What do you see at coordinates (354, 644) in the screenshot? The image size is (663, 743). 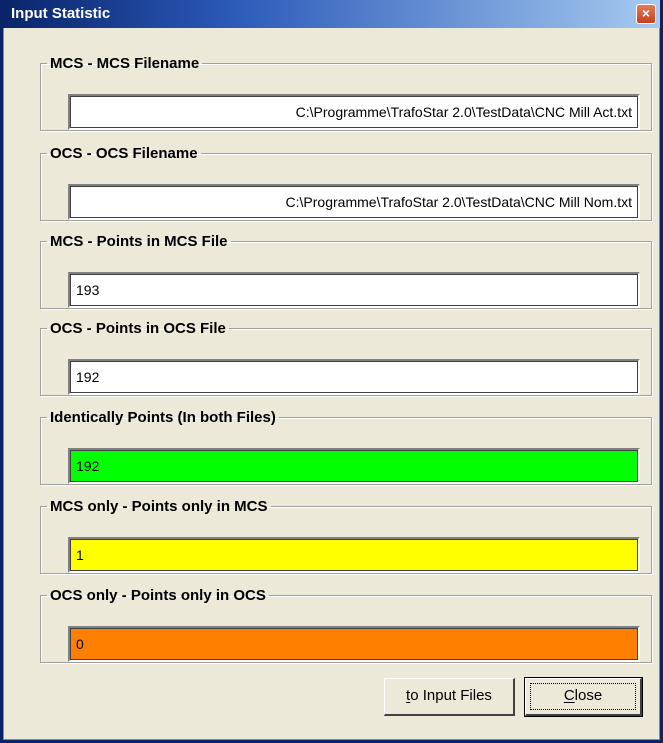 I see `ocs-only-field: 0` at bounding box center [354, 644].